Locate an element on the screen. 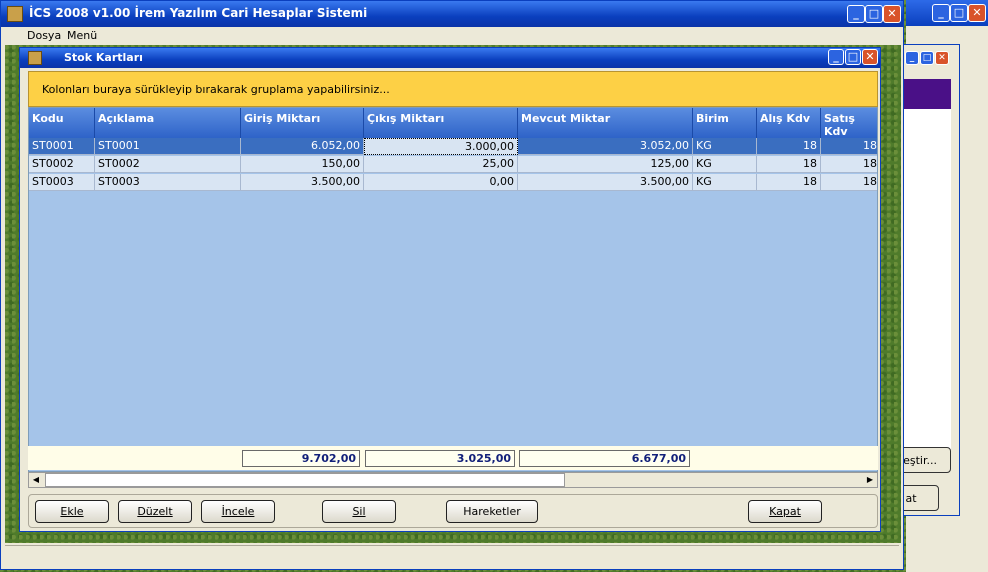  sil-label: Sil is located at coordinates (359, 511).